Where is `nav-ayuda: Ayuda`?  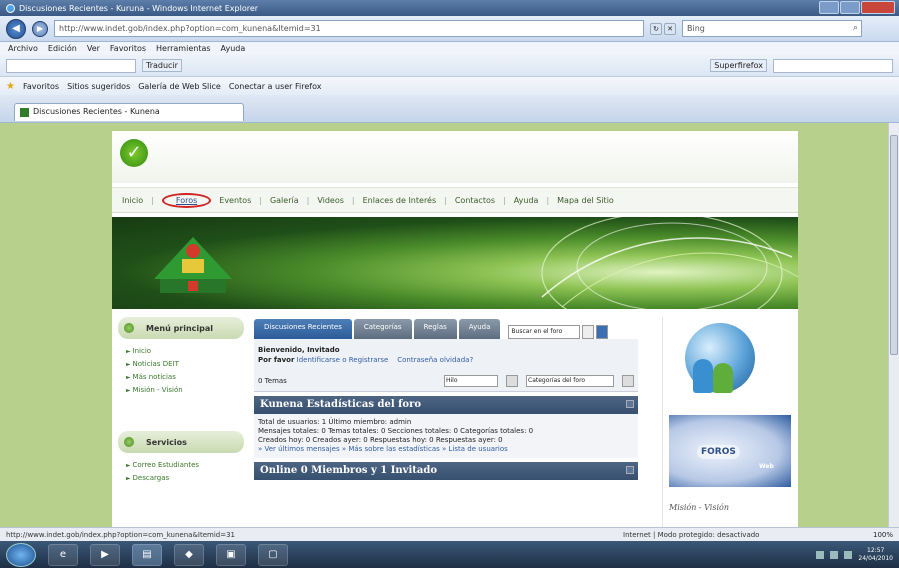
nav-ayuda: Ayuda is located at coordinates (526, 200).